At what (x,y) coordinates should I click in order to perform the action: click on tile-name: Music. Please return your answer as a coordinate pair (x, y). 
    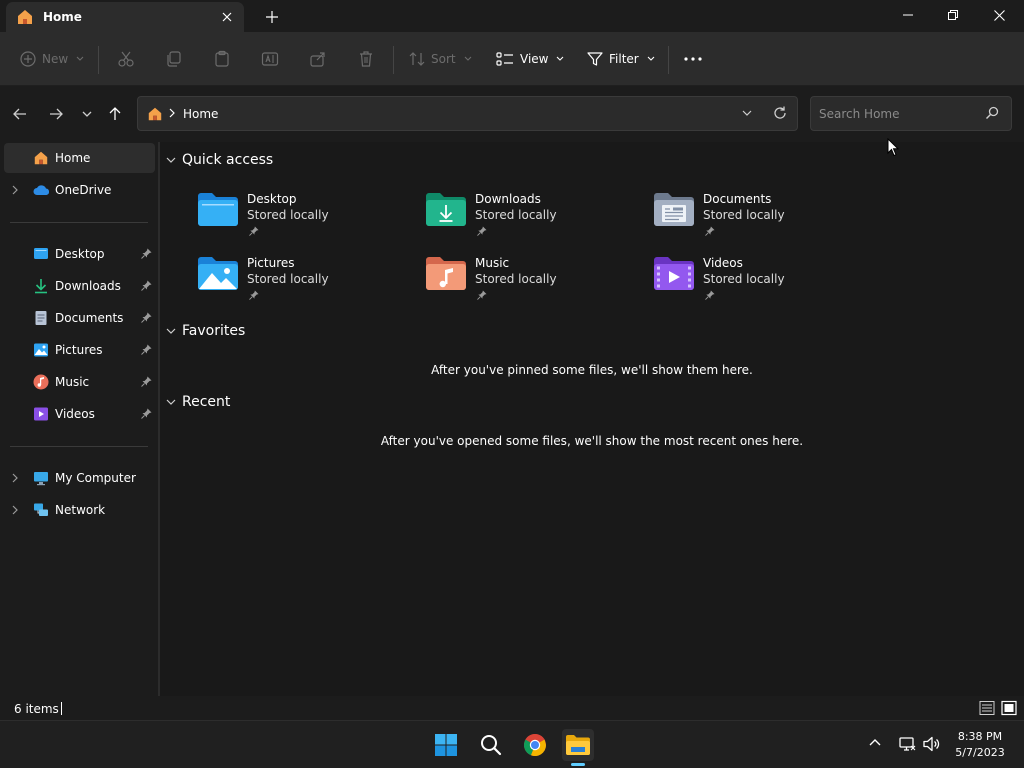
    Looking at the image, I should click on (492, 263).